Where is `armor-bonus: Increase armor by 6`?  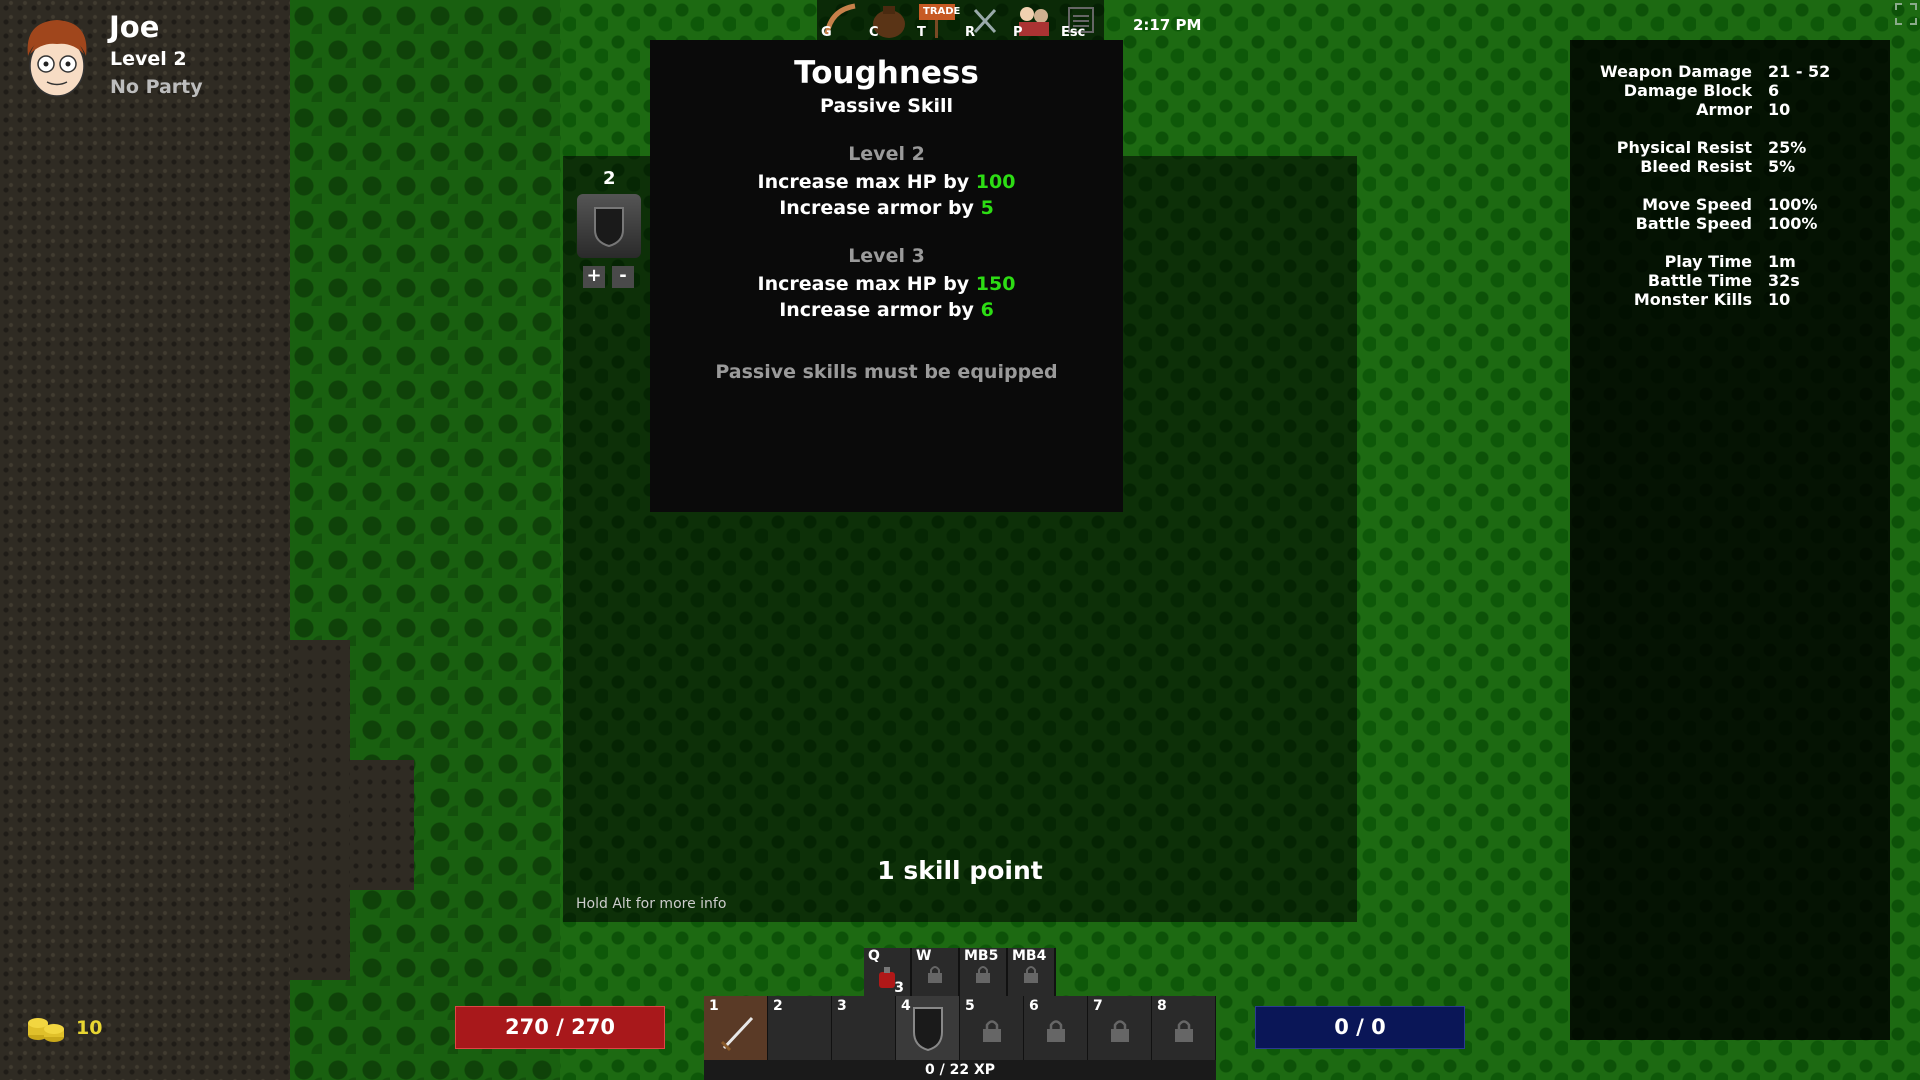
armor-bonus: Increase armor by 6 is located at coordinates (886, 310).